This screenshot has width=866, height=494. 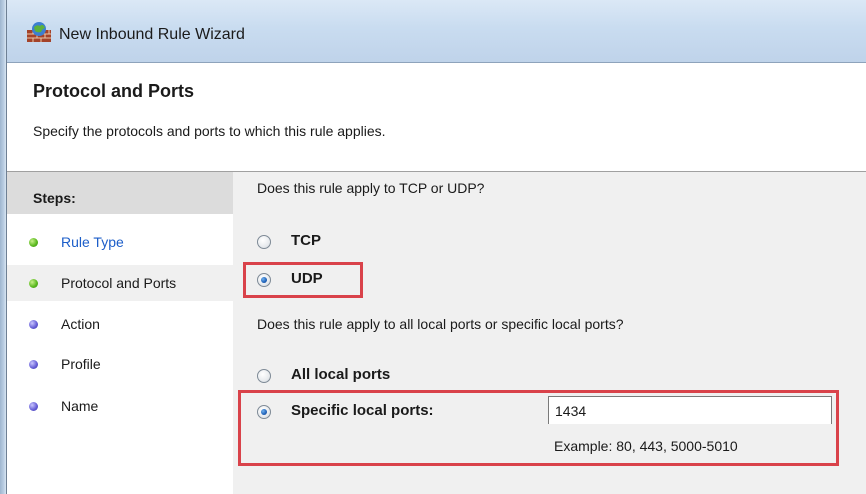 What do you see at coordinates (690, 410) in the screenshot?
I see `specific-ports-input: 1434` at bounding box center [690, 410].